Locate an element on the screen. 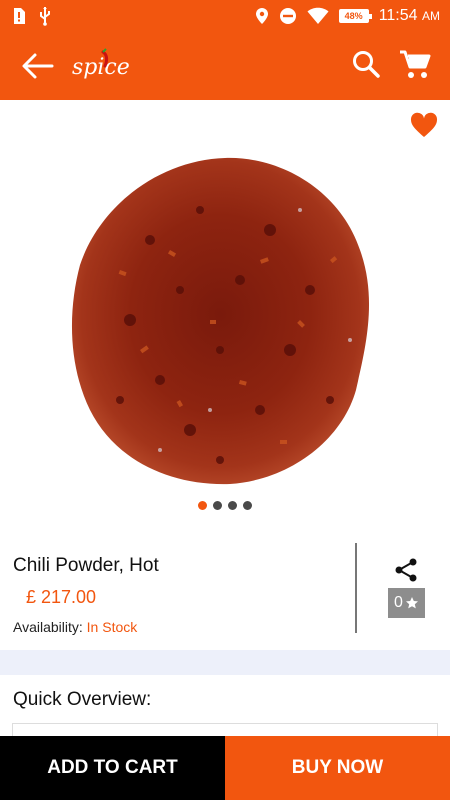  time-value: 11:54 is located at coordinates (398, 15).